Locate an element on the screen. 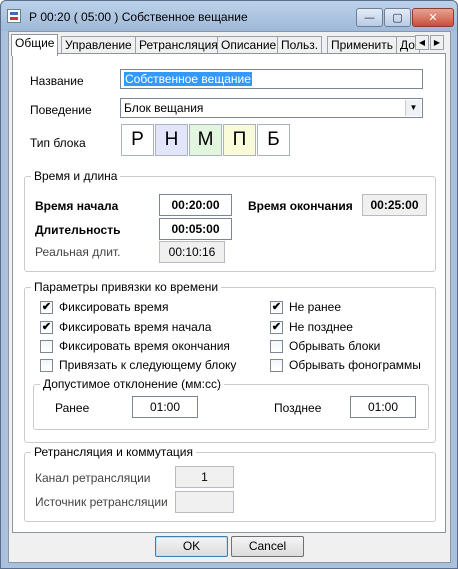 This screenshot has height=569, width=458. later-label: Позднее is located at coordinates (298, 408).